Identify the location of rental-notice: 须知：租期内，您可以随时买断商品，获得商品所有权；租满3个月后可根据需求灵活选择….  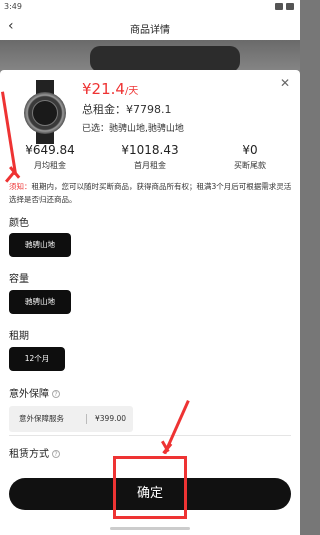
(153, 193).